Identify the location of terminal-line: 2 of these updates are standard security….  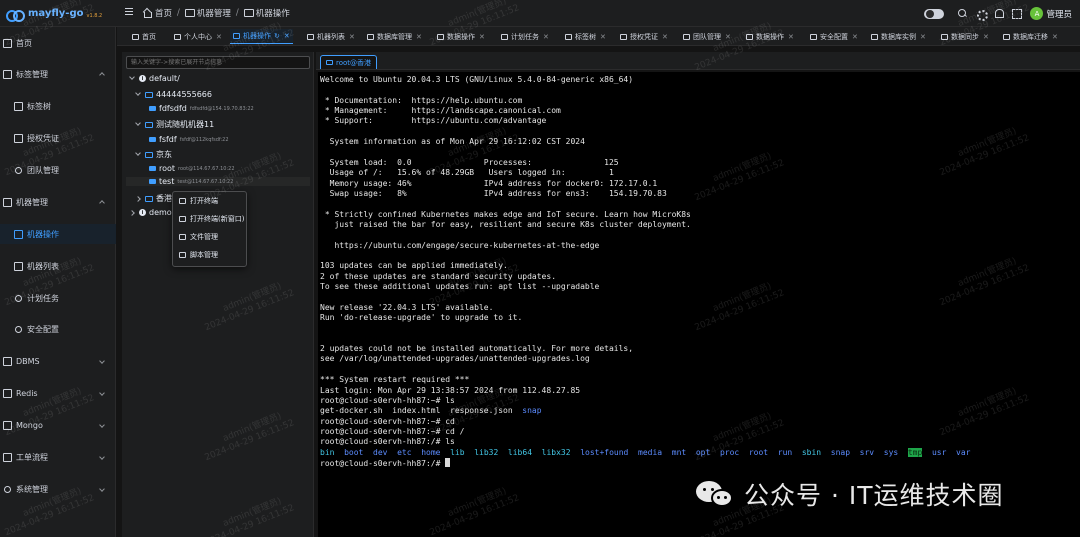
(438, 276).